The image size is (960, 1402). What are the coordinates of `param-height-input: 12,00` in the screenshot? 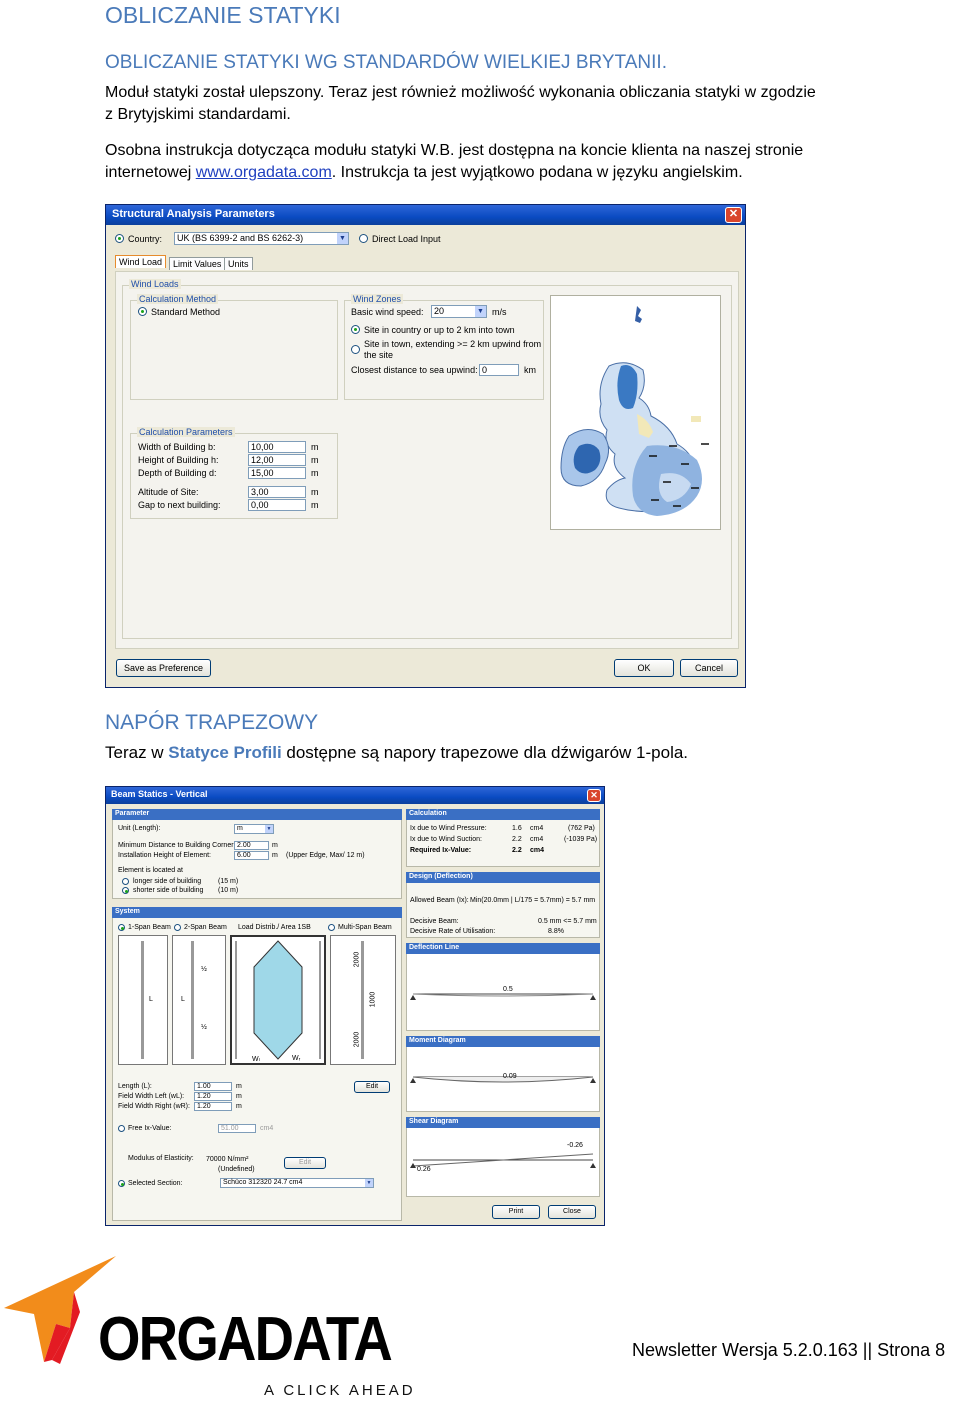 It's located at (277, 460).